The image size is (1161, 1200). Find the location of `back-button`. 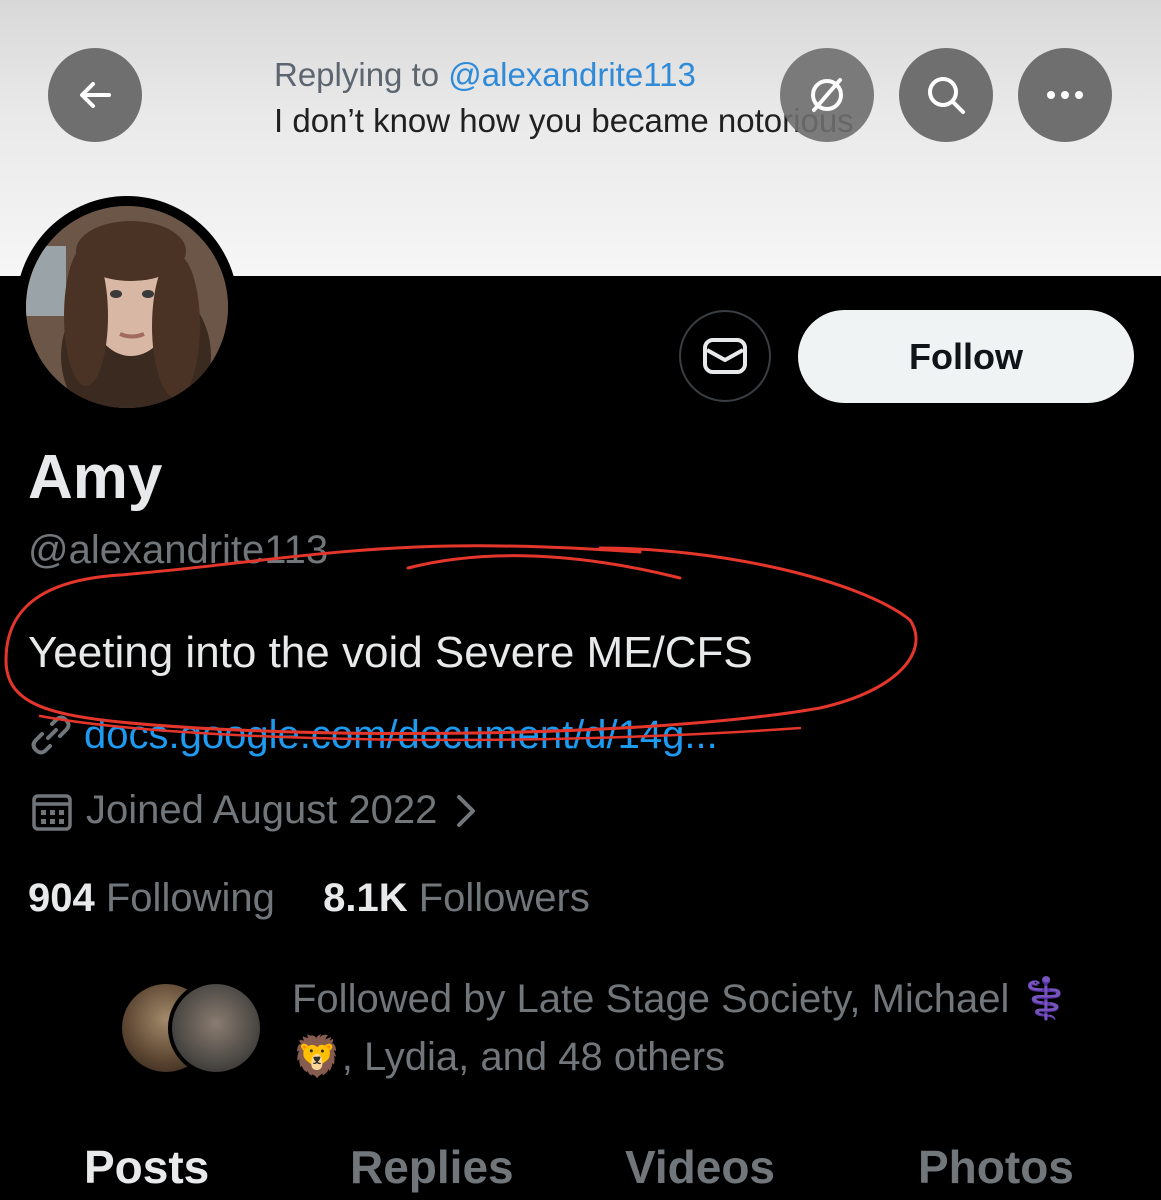

back-button is located at coordinates (95, 95).